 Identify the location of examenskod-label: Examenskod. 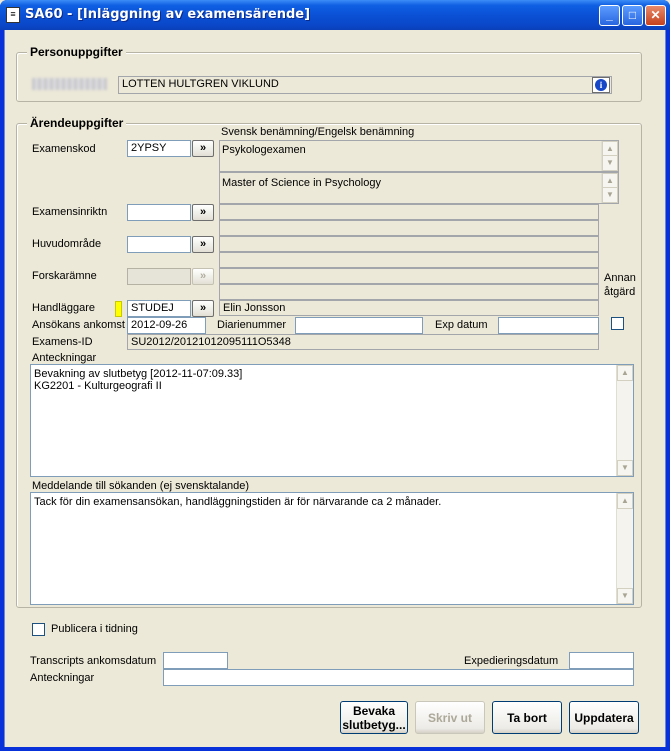
(64, 149).